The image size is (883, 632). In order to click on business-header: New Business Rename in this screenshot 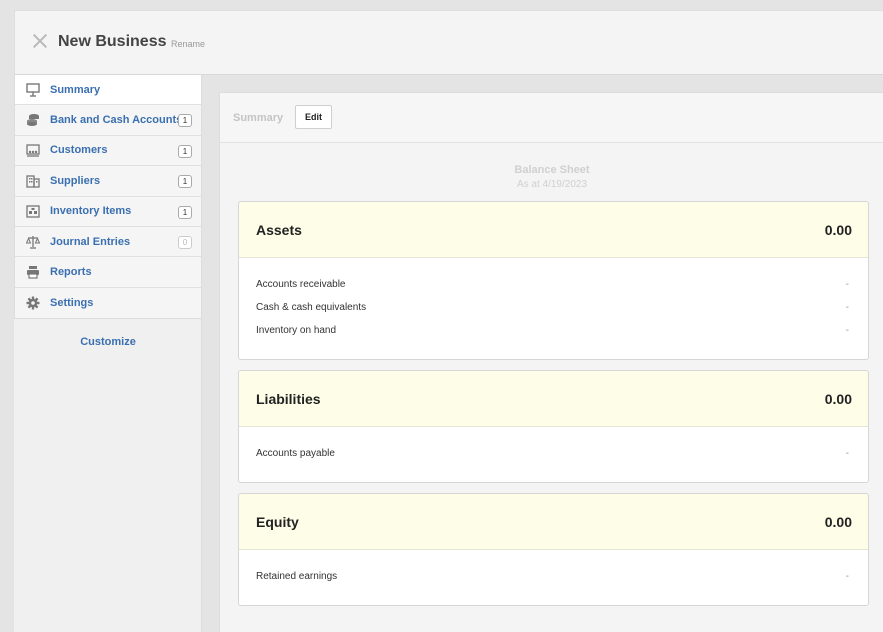, I will do `click(448, 42)`.